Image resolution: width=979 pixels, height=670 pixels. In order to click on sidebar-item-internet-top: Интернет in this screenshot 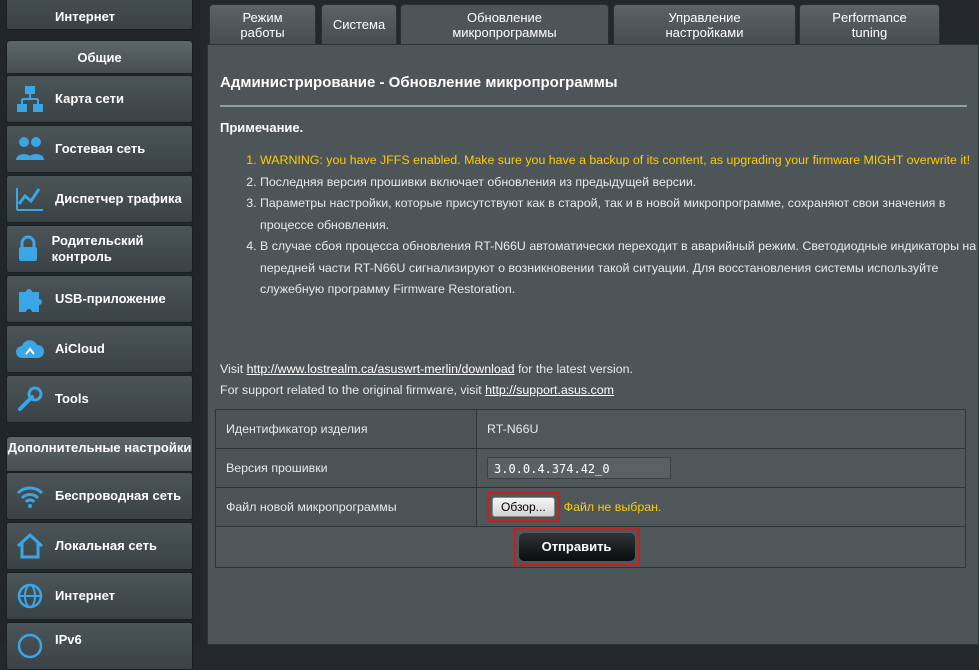, I will do `click(99, 15)`.